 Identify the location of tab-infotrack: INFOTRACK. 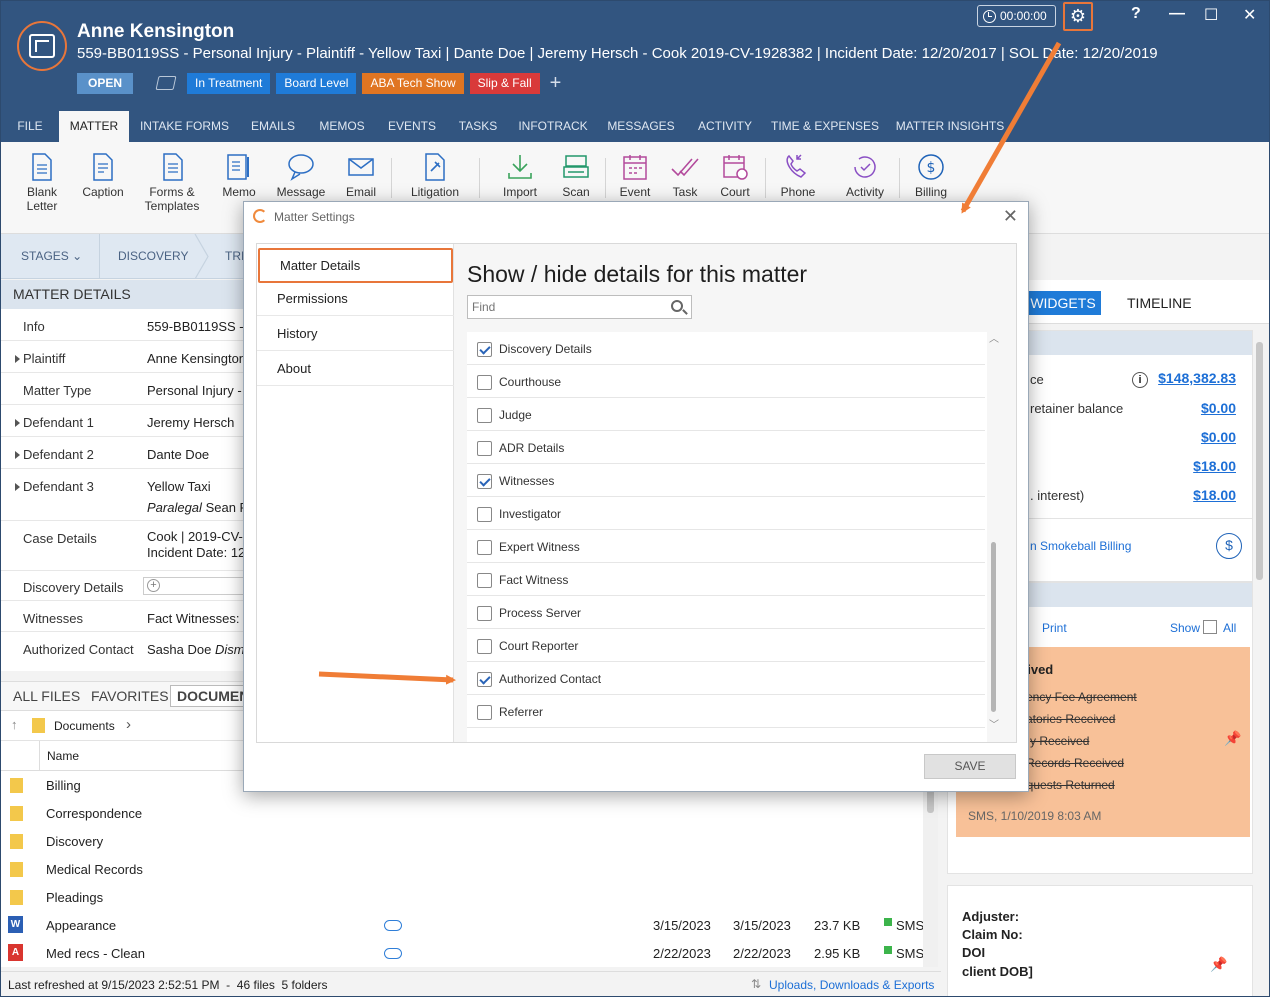
(553, 126).